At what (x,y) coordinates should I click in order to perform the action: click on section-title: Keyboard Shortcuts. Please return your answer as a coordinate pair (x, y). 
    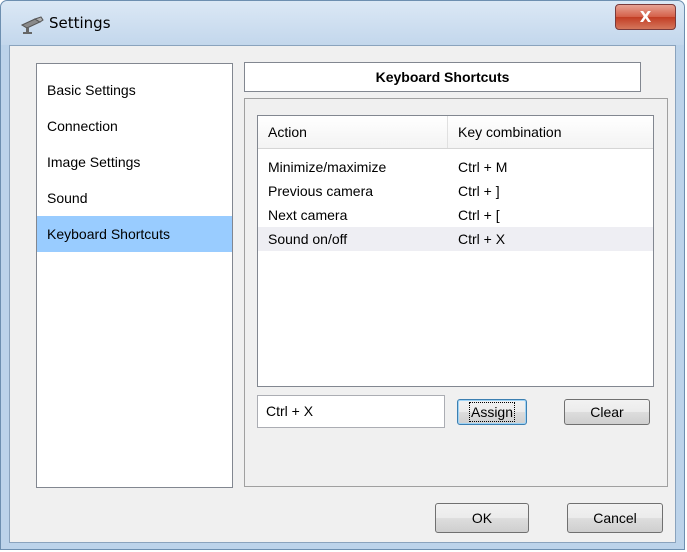
    Looking at the image, I should click on (442, 77).